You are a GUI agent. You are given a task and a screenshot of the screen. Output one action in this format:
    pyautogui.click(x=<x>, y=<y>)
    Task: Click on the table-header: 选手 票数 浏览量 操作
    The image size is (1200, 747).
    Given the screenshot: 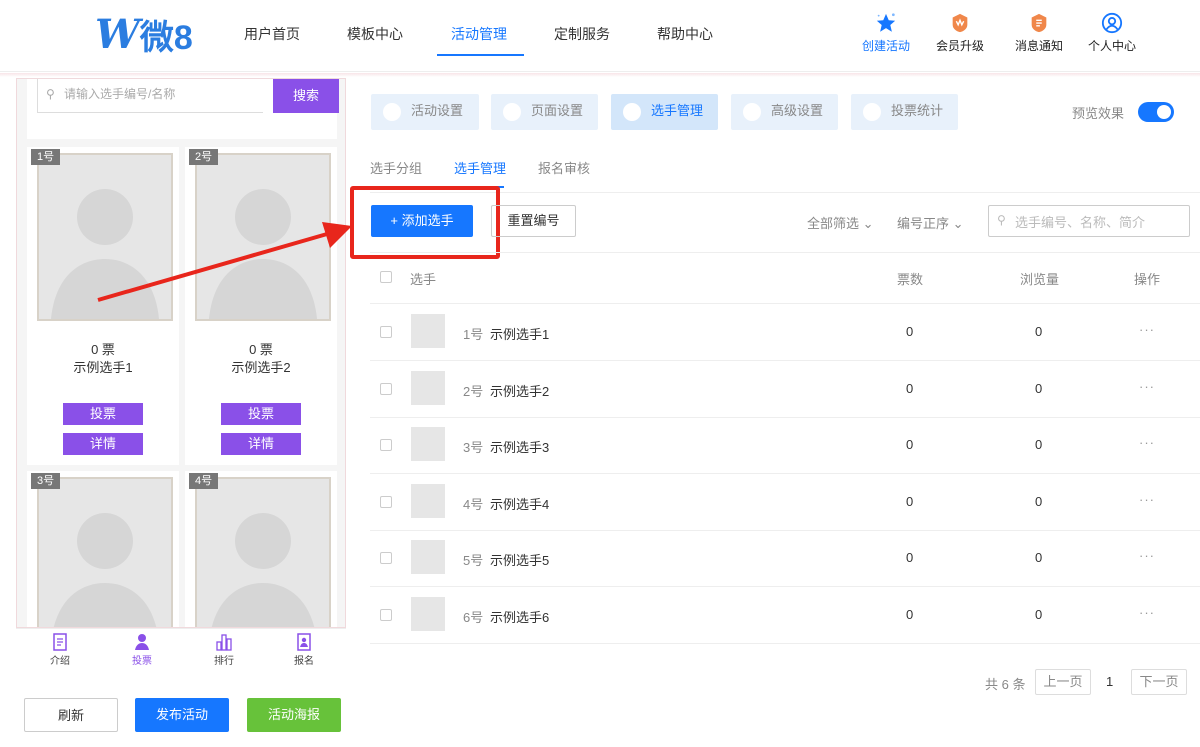 What is the action you would take?
    pyautogui.click(x=785, y=278)
    